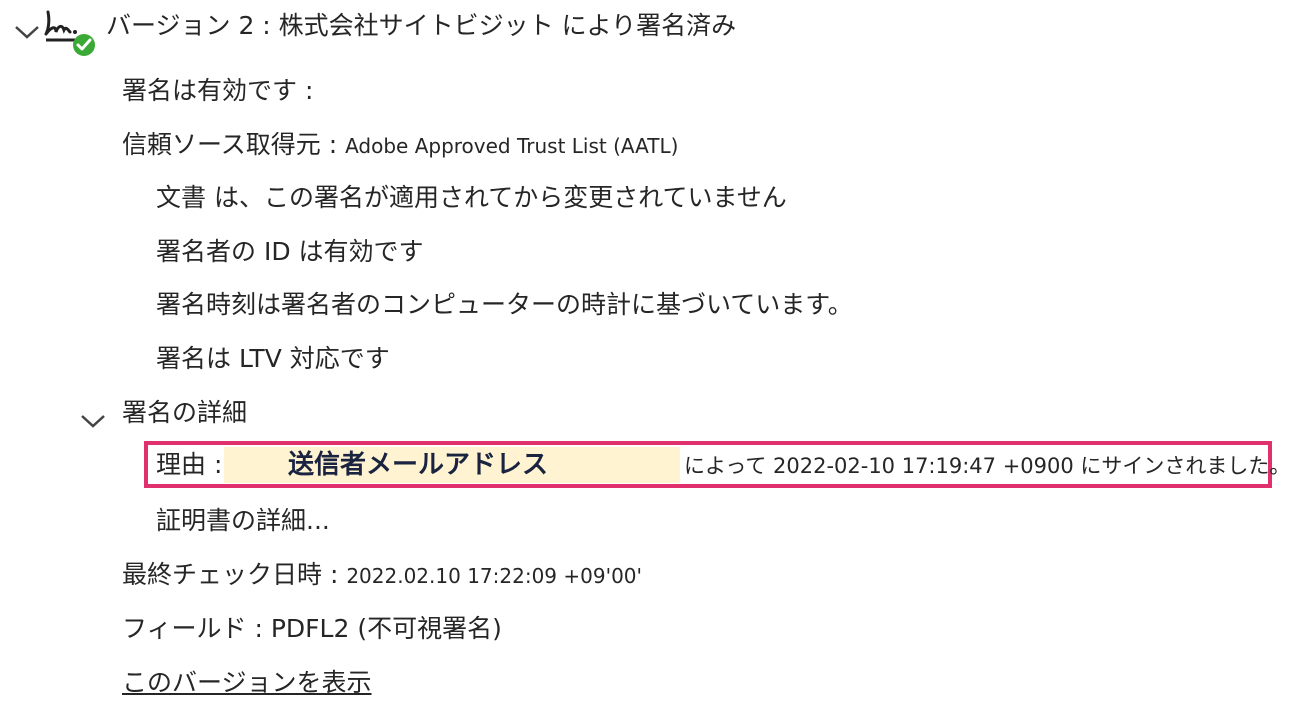  Describe the element at coordinates (386, 628) in the screenshot. I see `field-value: PDFL2 (不可視署名)` at that location.